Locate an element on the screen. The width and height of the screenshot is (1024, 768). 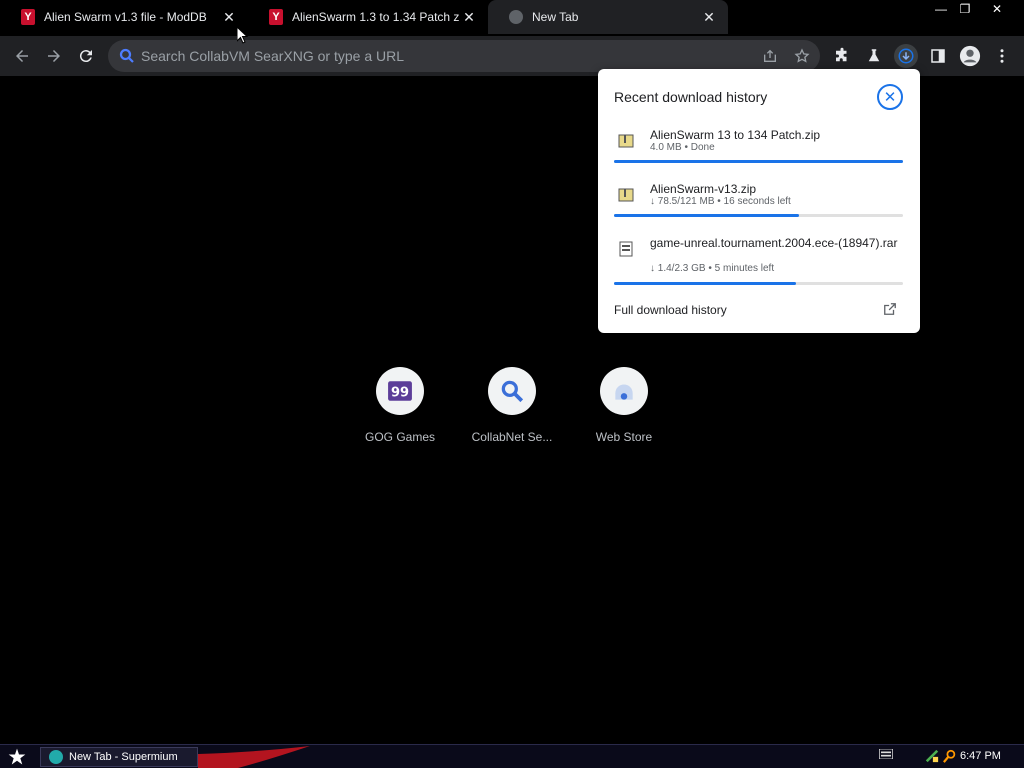
reload-button is located at coordinates (86, 56).